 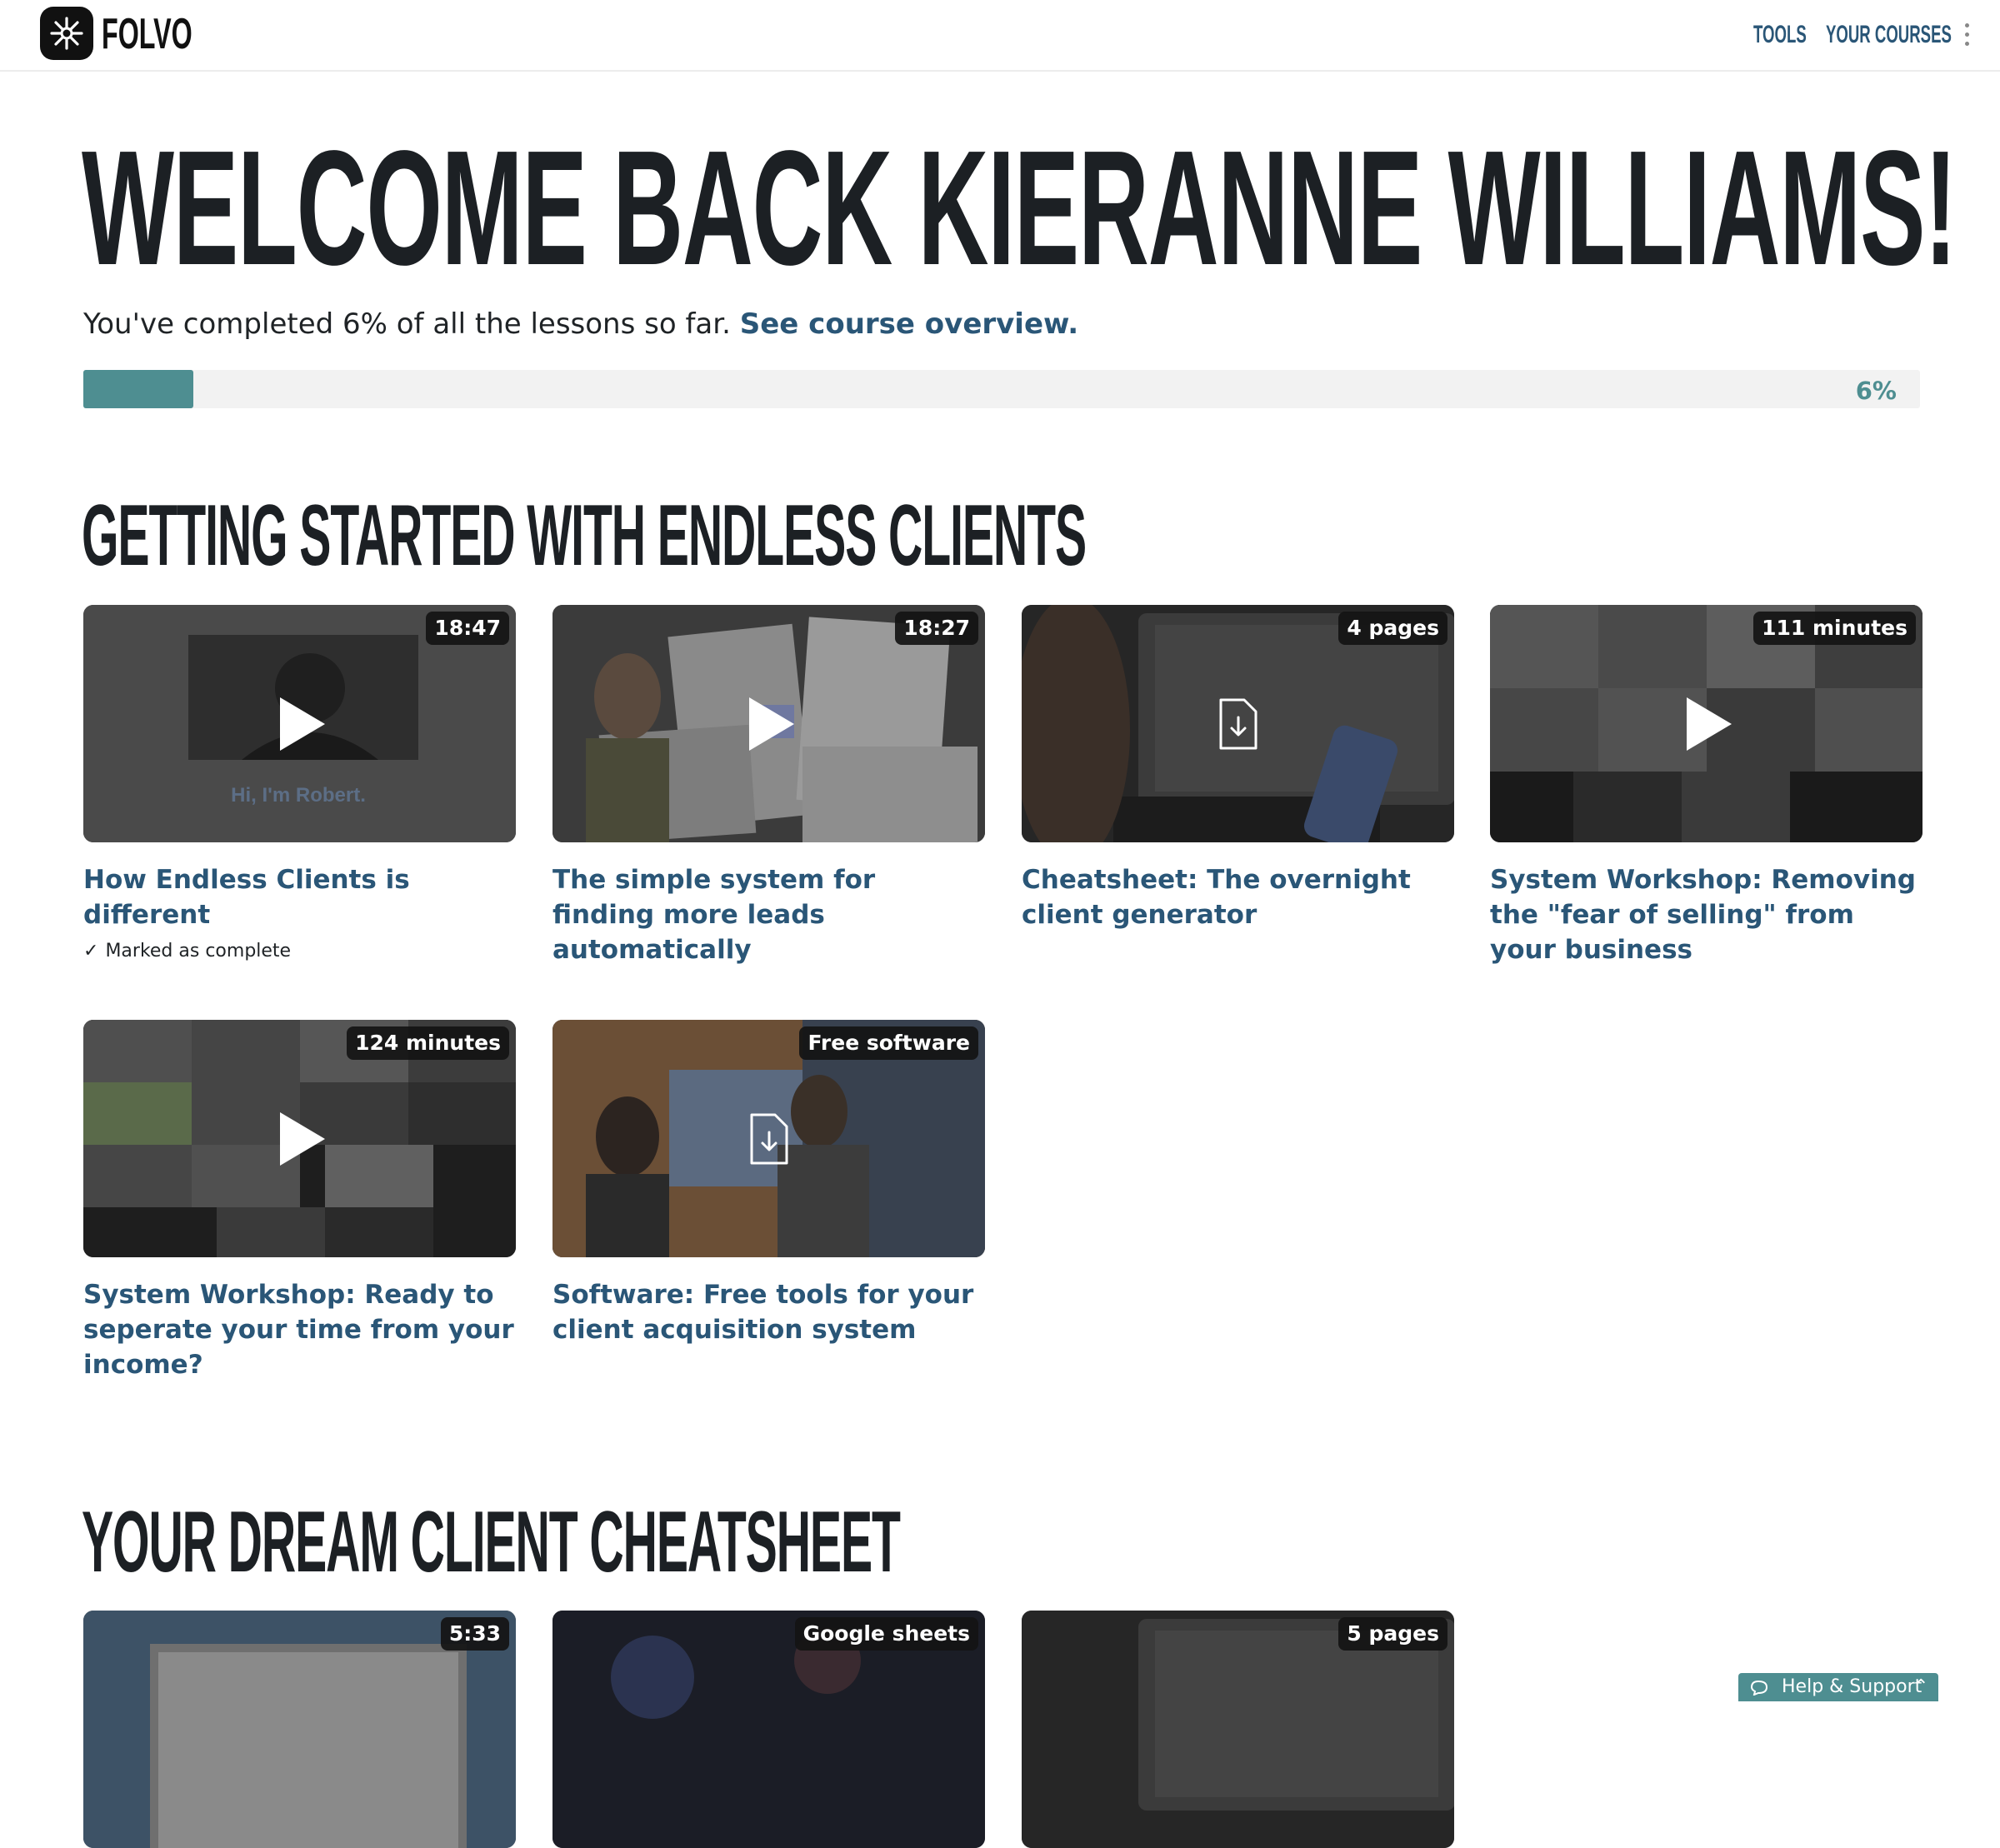 I want to click on thumb-caption: Hi, I'm Robert., so click(x=298, y=795).